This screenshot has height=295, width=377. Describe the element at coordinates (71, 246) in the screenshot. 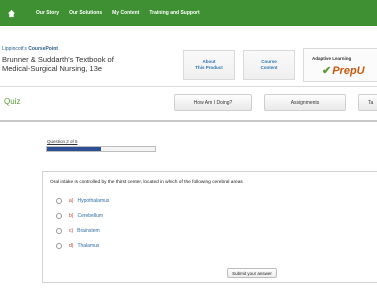

I see `option-letter: d)` at that location.